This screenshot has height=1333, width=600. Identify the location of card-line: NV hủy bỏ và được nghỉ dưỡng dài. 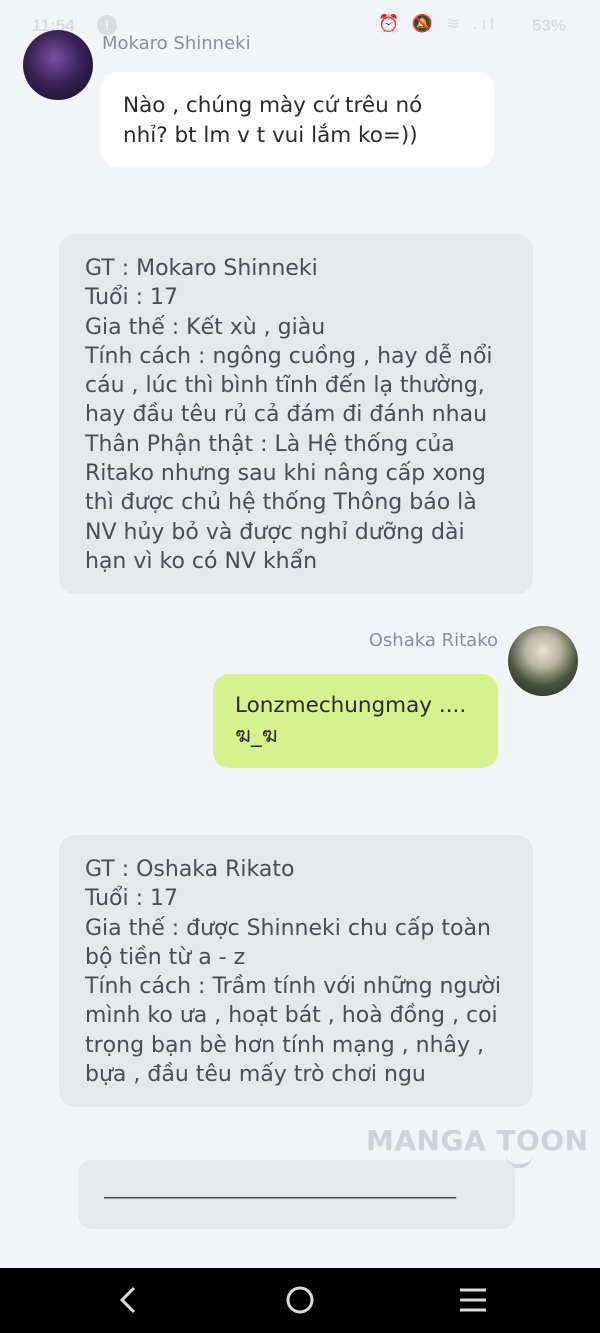
(275, 532).